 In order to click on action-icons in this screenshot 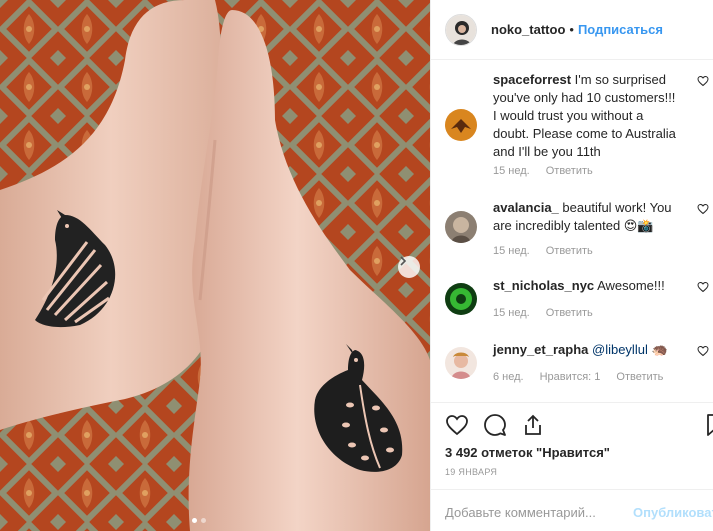, I will do `click(495, 425)`.